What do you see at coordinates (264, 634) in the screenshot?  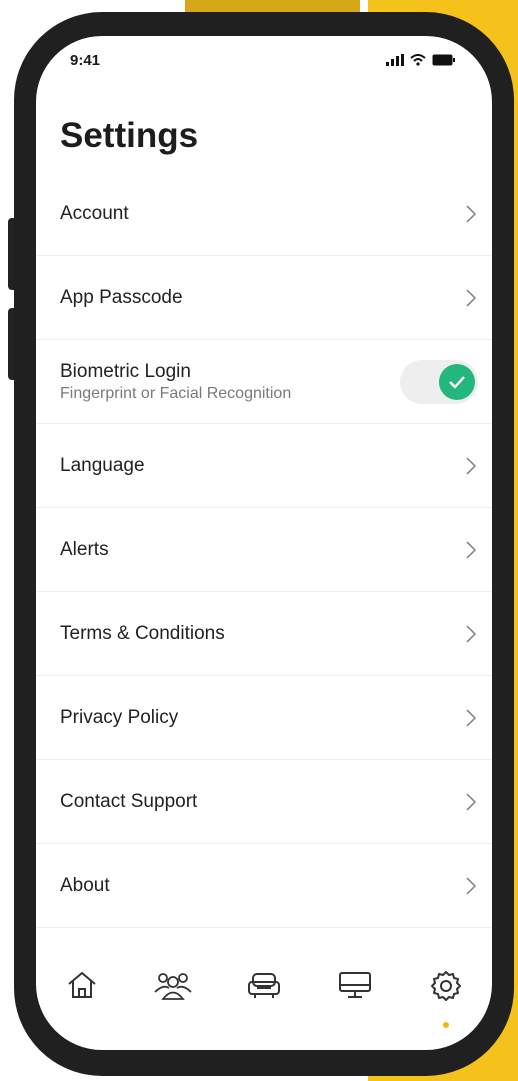 I see `settings-item-terms: Terms & Conditions` at bounding box center [264, 634].